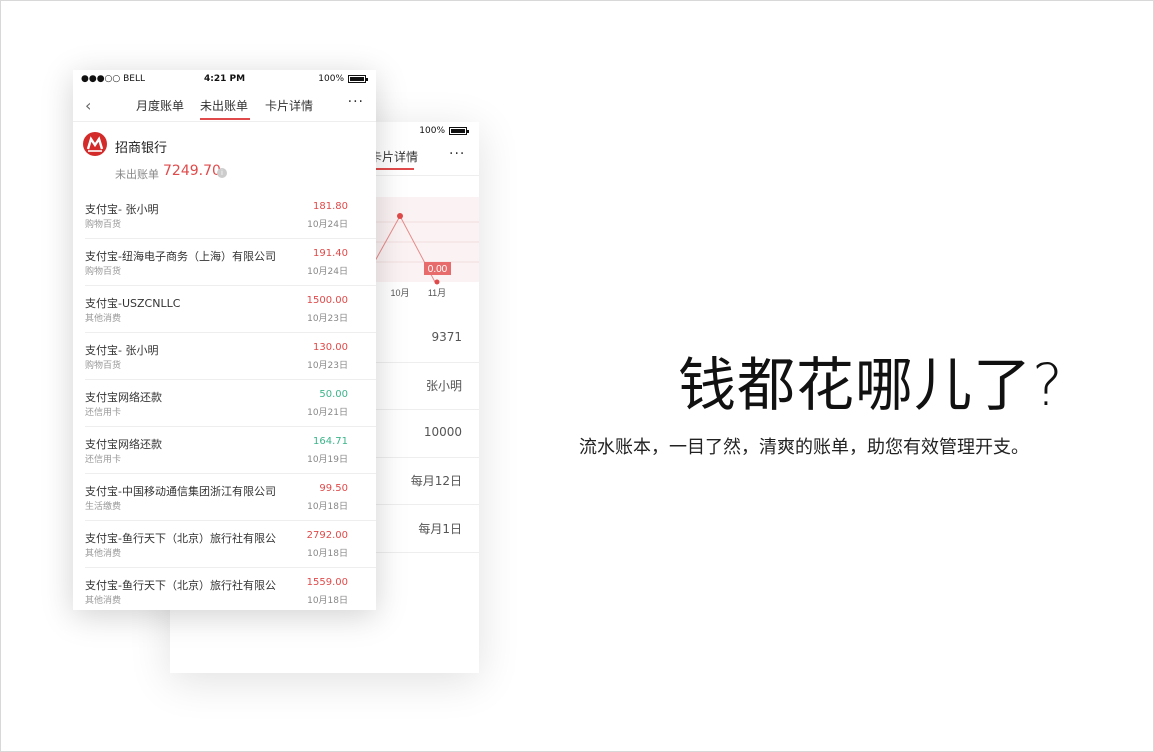 This screenshot has height=752, width=1154. I want to click on transaction-category: 生活缴费, so click(103, 507).